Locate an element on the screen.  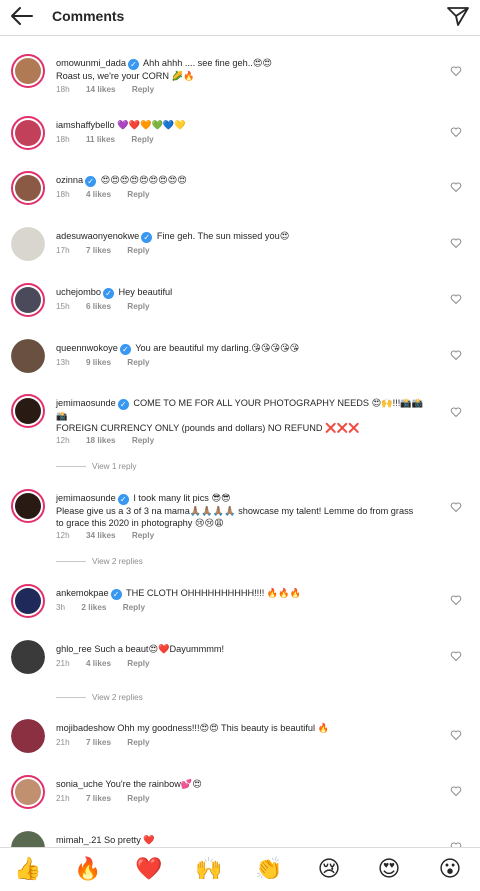
comment-time: 3h is located at coordinates (61, 607).